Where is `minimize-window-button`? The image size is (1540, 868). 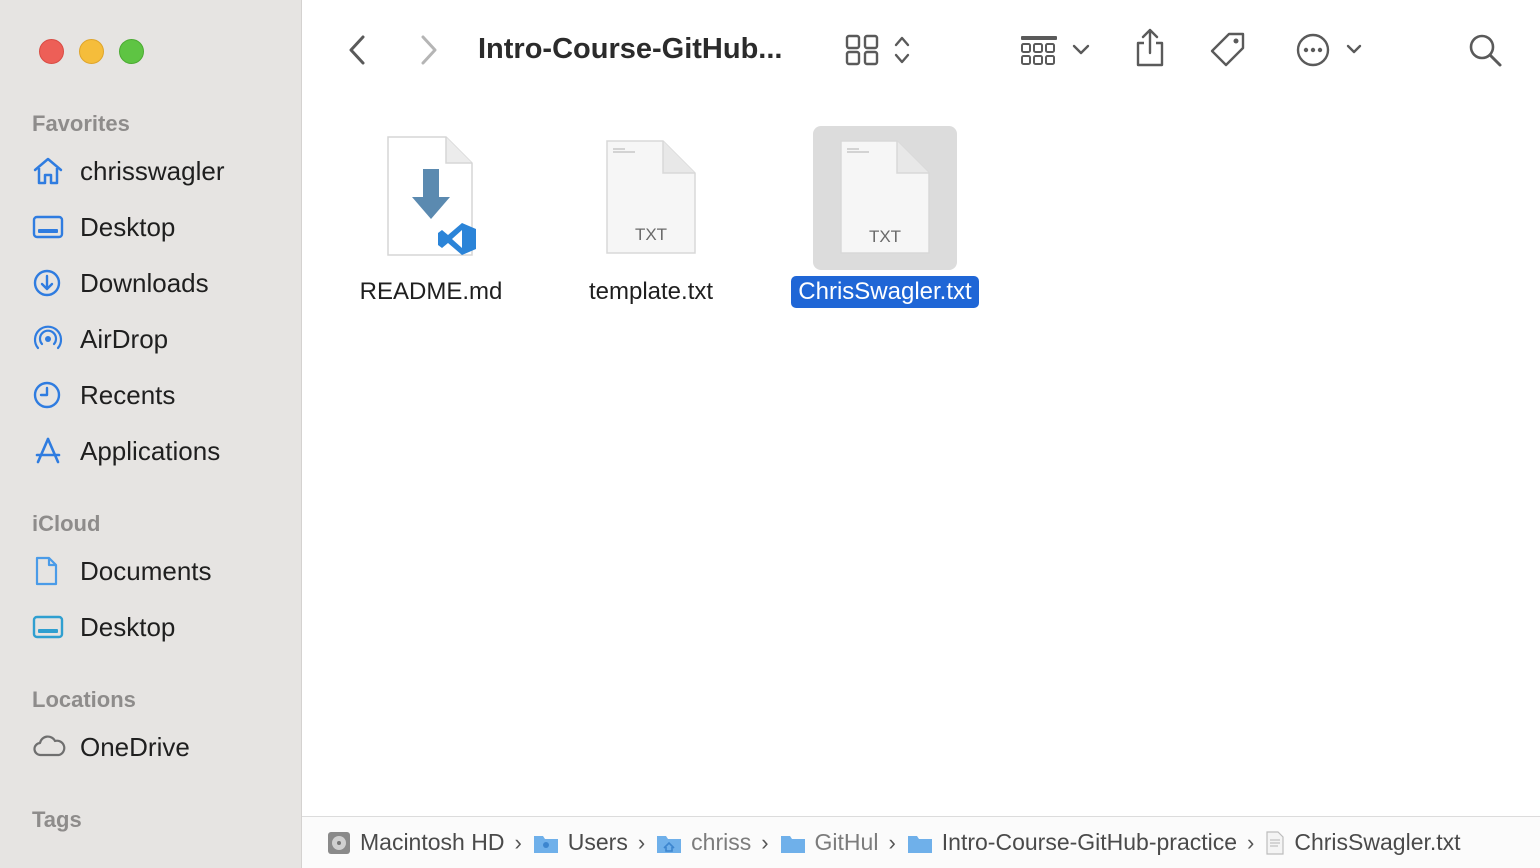 minimize-window-button is located at coordinates (91, 51).